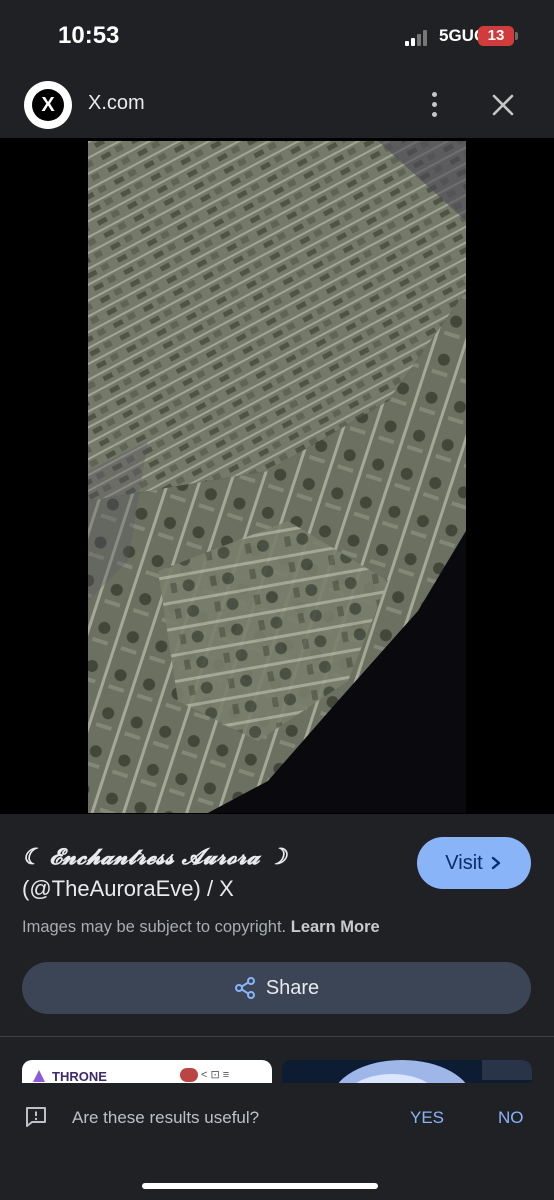 The height and width of the screenshot is (1200, 554). I want to click on result-subtitle: (@TheAuroraEve) / X, so click(128, 889).